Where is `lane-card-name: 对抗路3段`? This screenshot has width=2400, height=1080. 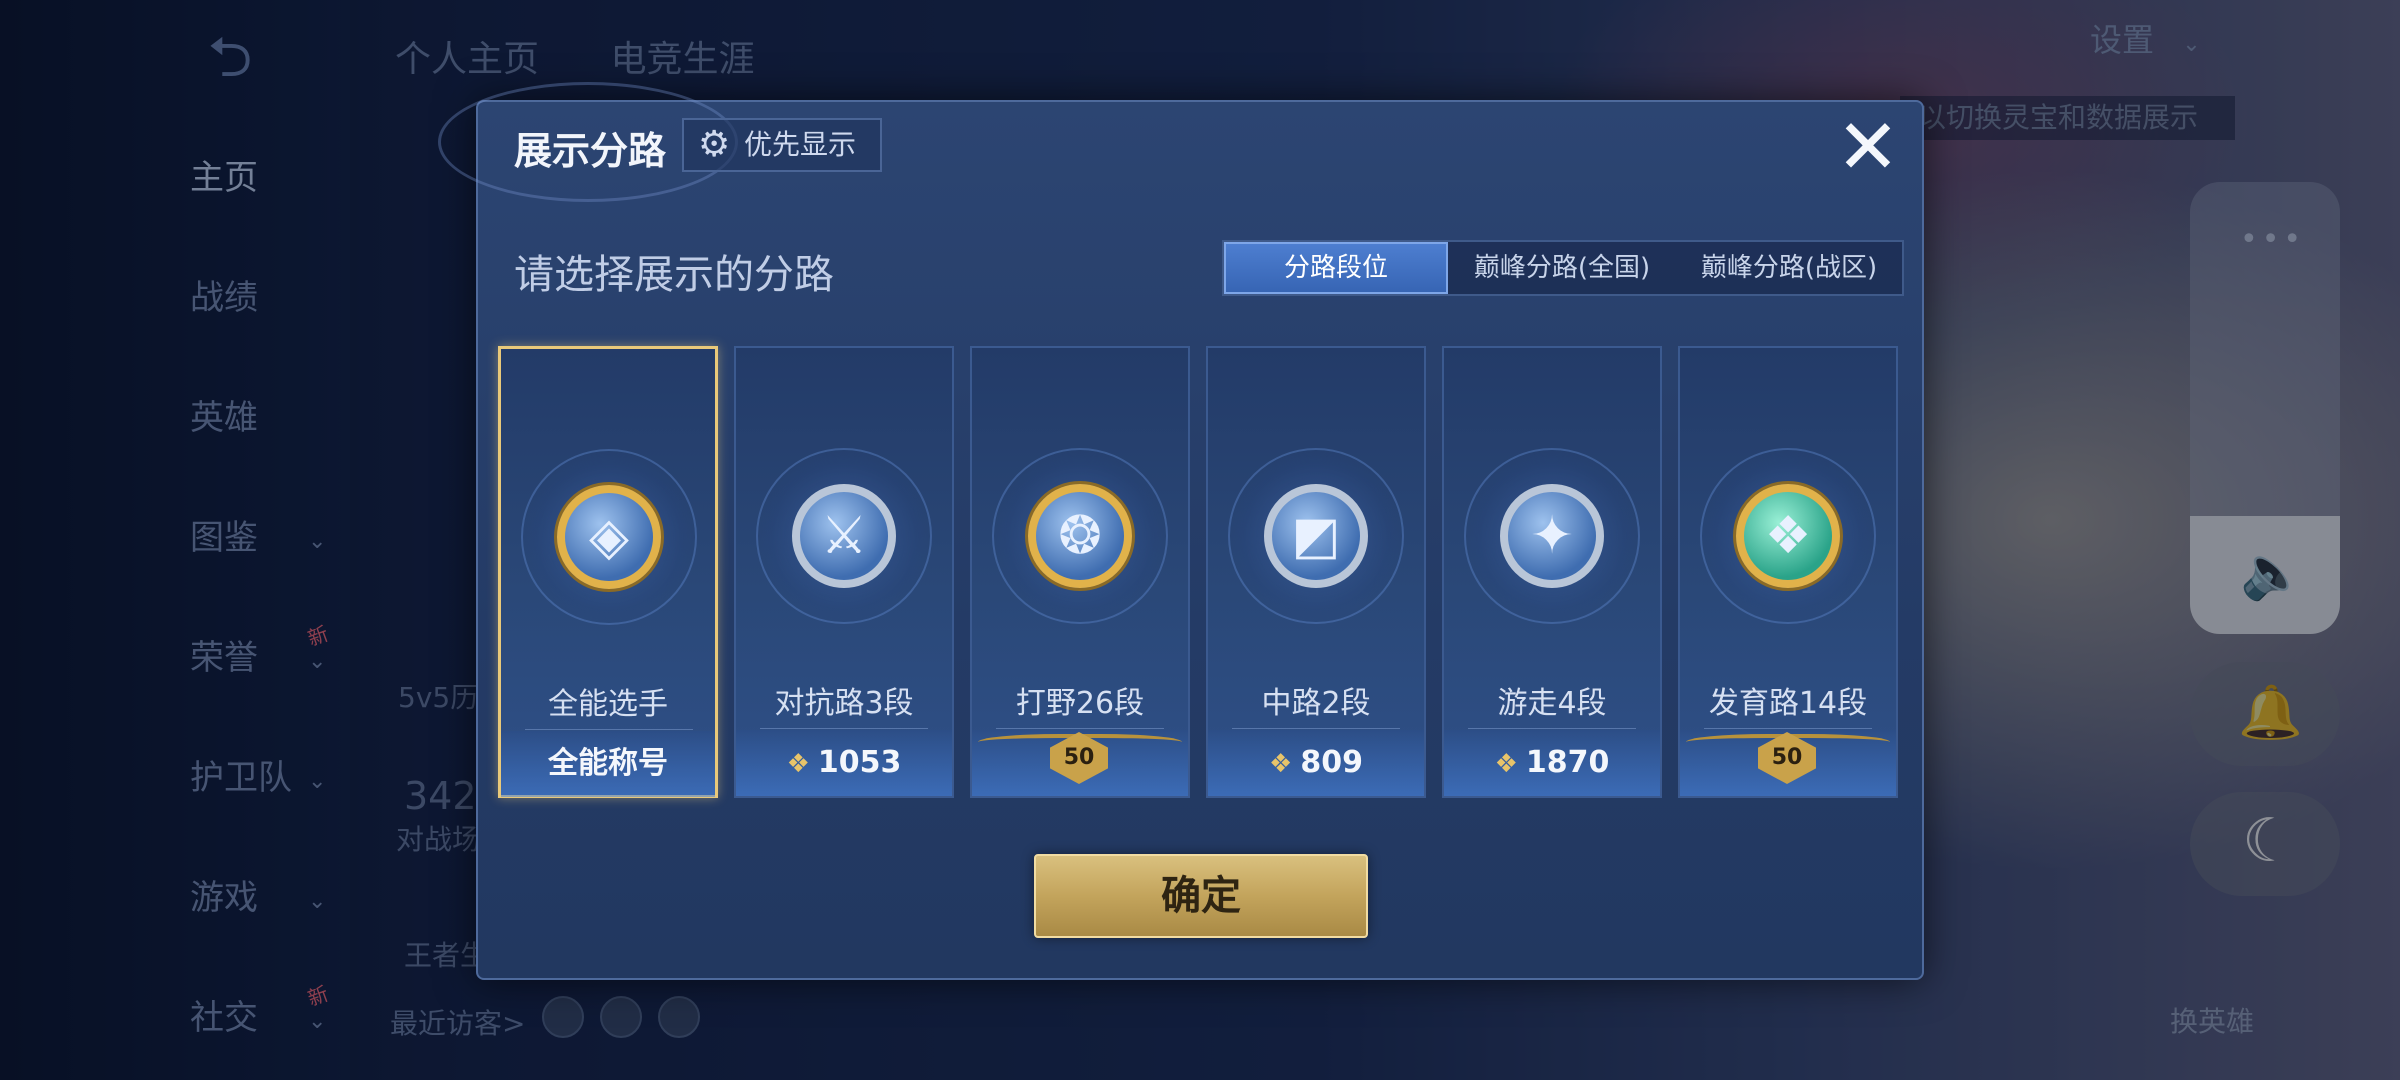 lane-card-name: 对抗路3段 is located at coordinates (844, 703).